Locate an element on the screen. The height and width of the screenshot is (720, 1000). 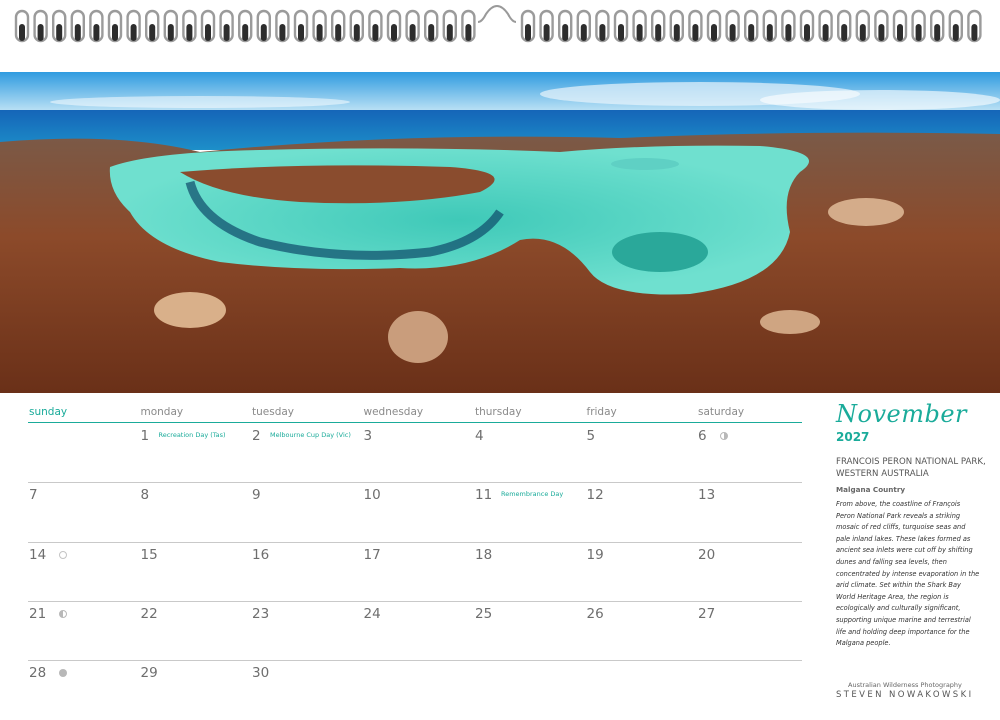
day-number: 8 is located at coordinates (145, 495).